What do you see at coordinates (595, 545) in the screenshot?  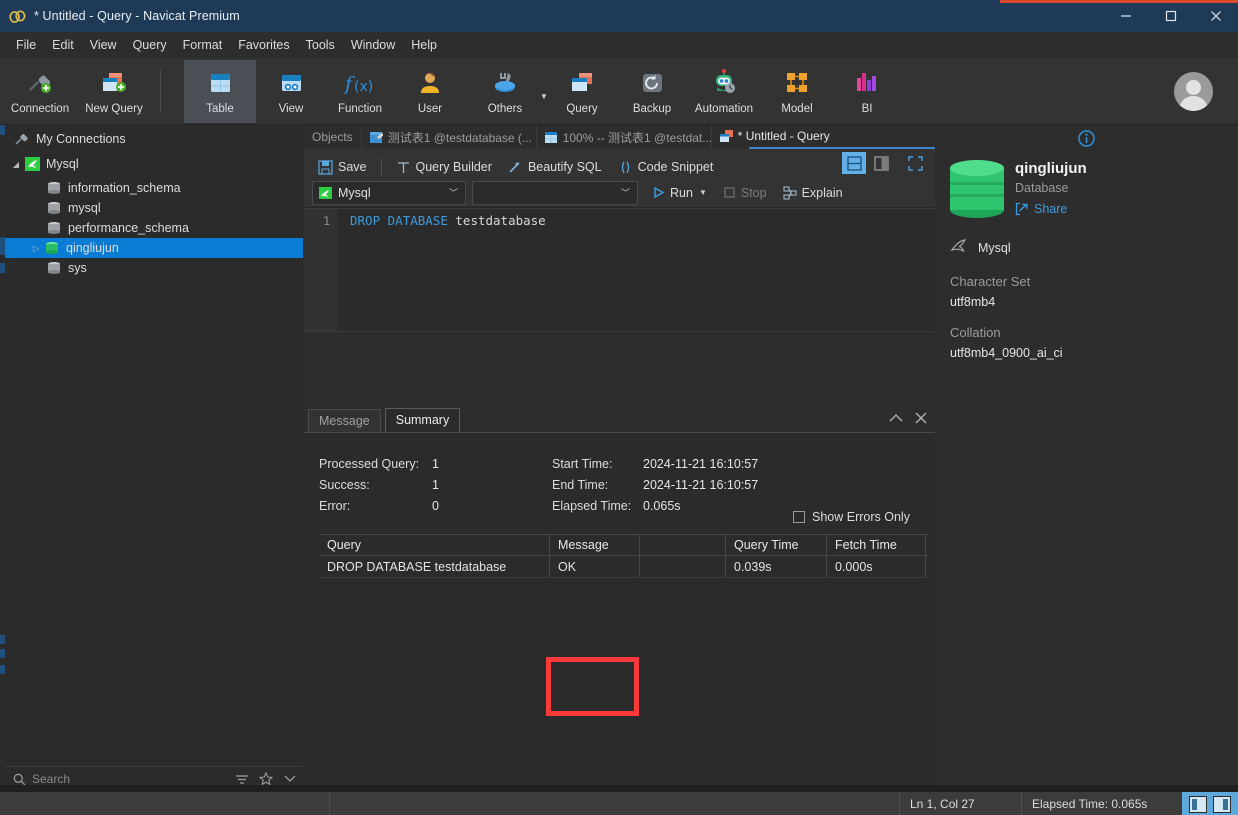 I see `column-header-message: Message` at bounding box center [595, 545].